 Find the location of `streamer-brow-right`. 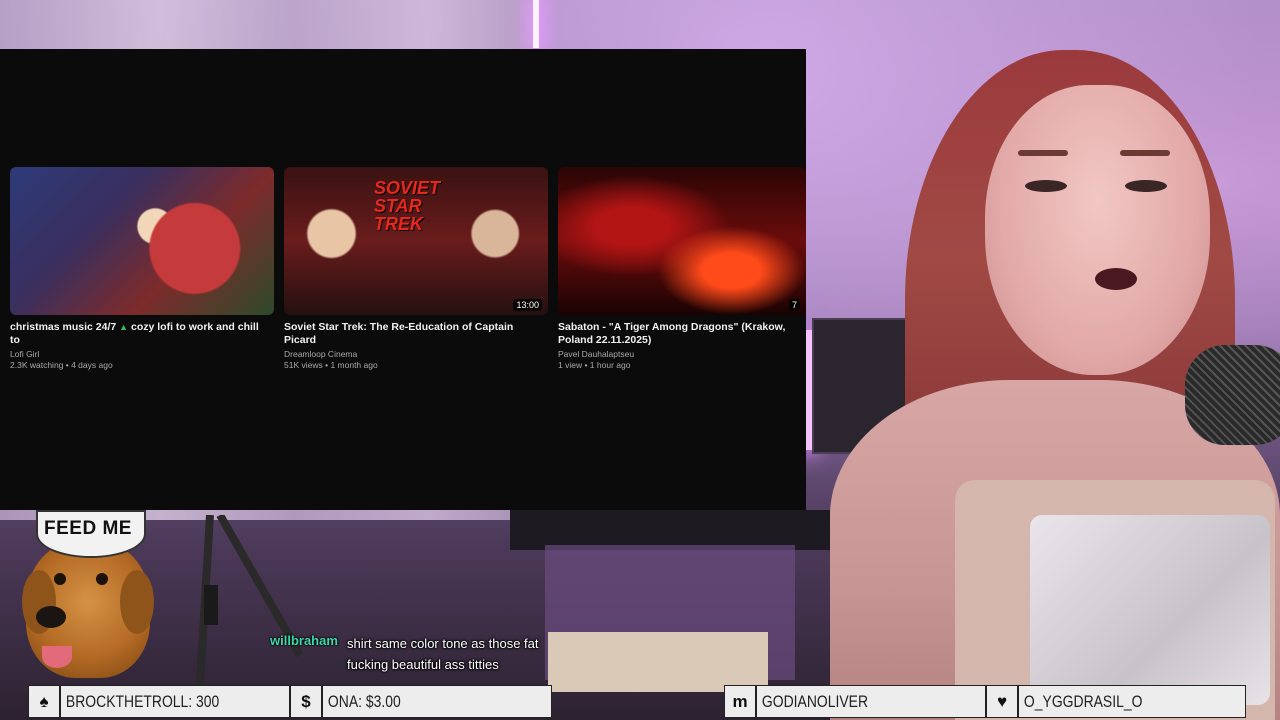

streamer-brow-right is located at coordinates (1145, 153).